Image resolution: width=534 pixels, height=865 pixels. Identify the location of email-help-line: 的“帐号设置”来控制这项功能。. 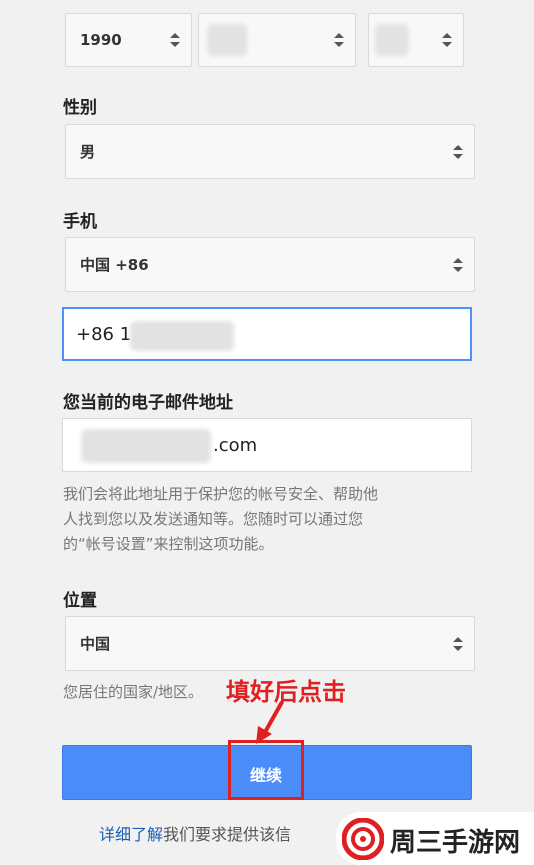
(168, 544).